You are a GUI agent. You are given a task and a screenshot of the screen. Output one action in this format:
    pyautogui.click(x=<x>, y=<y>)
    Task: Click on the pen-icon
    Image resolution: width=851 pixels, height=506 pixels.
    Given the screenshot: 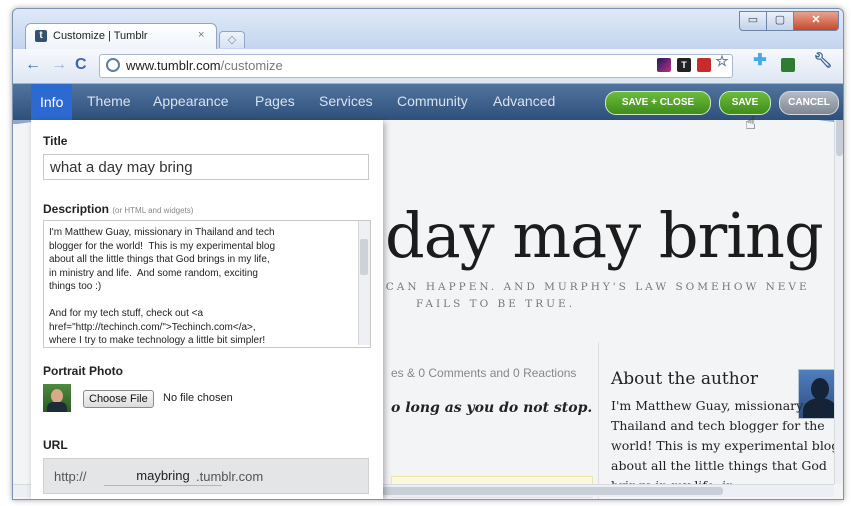 What is the action you would take?
    pyautogui.click(x=664, y=65)
    